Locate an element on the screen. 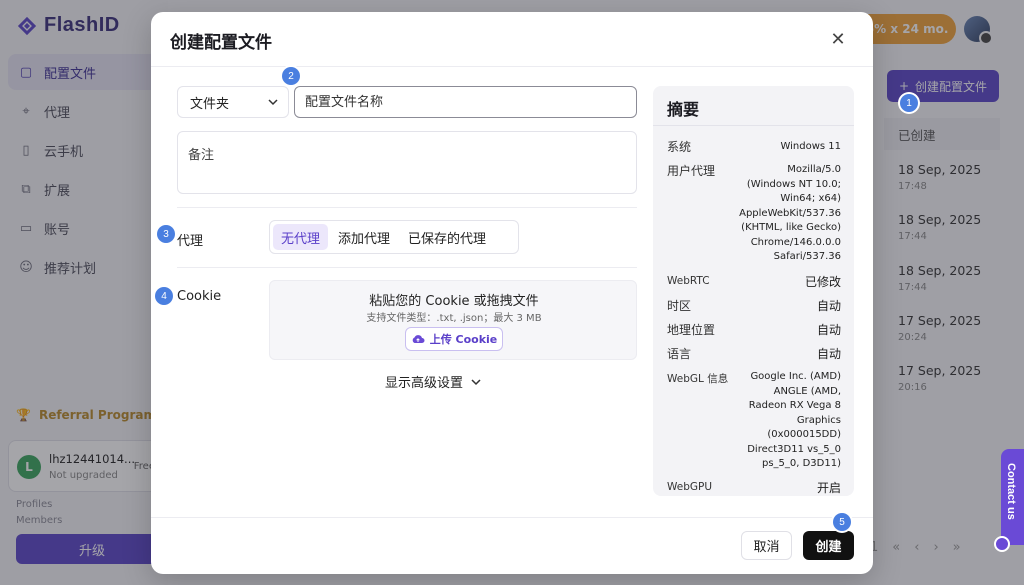  summary-key: WebGPU is located at coordinates (690, 487).